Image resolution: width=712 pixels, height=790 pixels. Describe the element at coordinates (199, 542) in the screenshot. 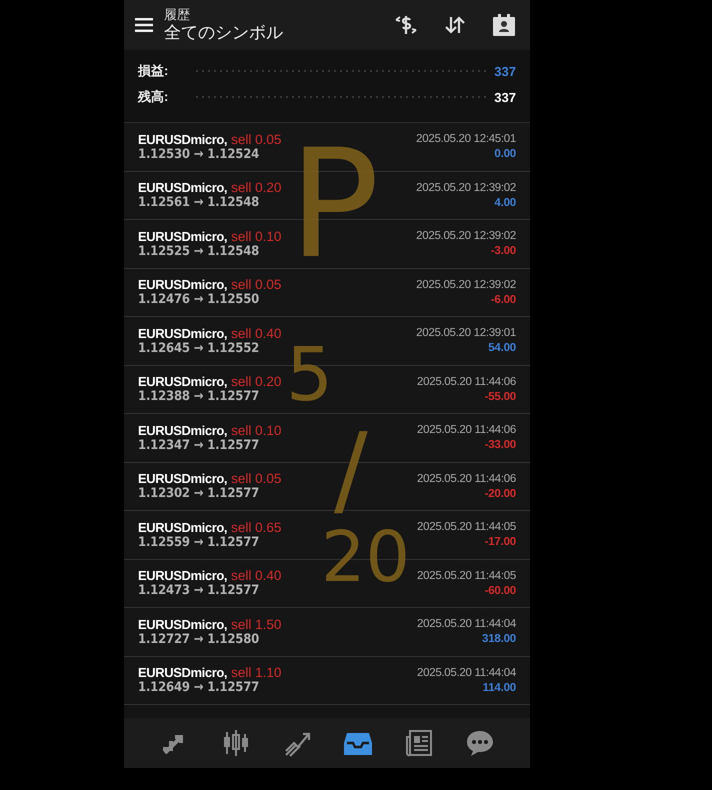

I see `price-label: 1.12559 → 1.12577` at that location.